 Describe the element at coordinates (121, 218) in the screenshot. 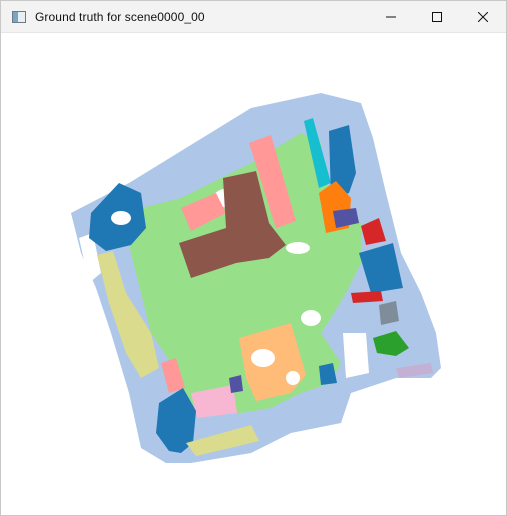

I see `cabinet-left-hole` at that location.